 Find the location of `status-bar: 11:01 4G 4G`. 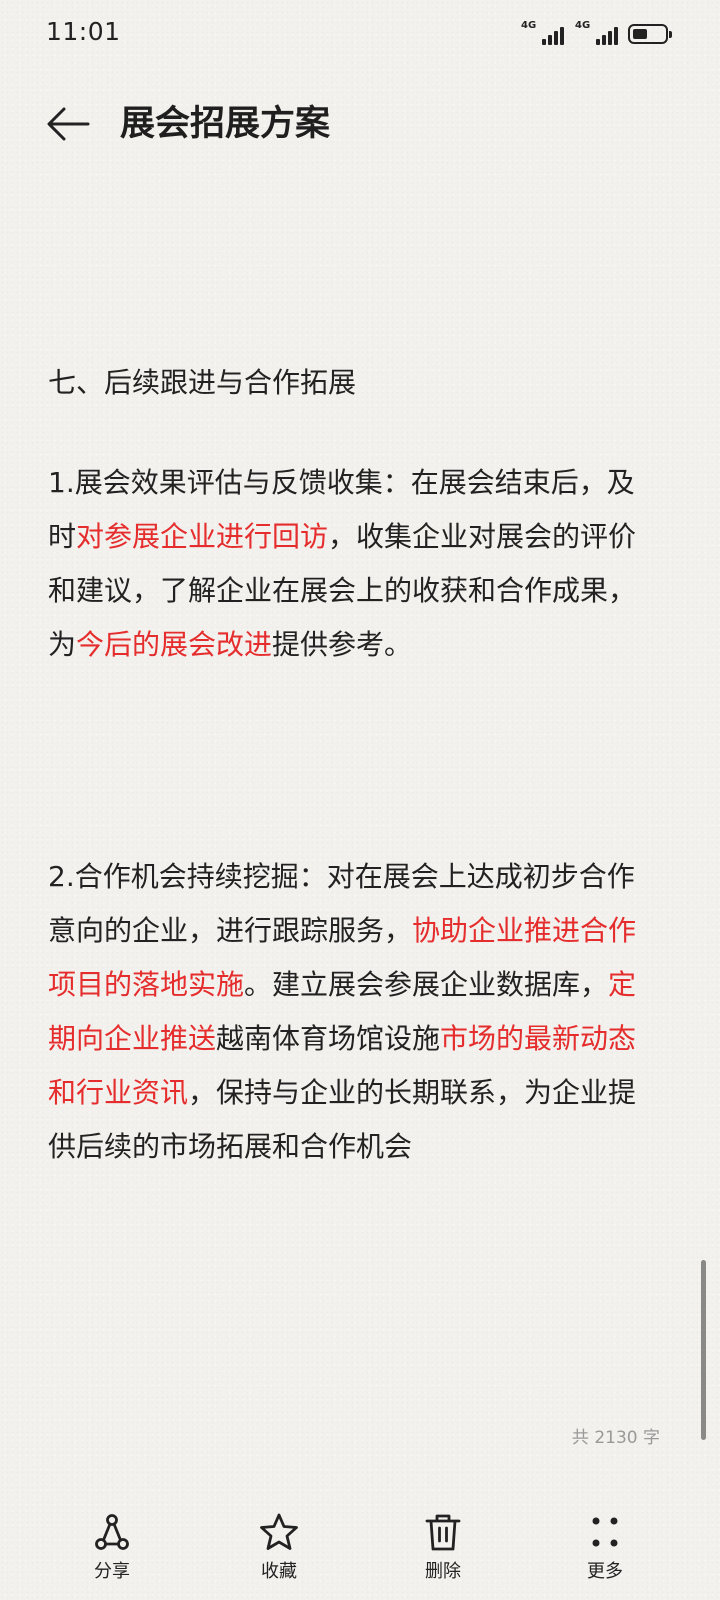

status-bar: 11:01 4G 4G is located at coordinates (360, 32).